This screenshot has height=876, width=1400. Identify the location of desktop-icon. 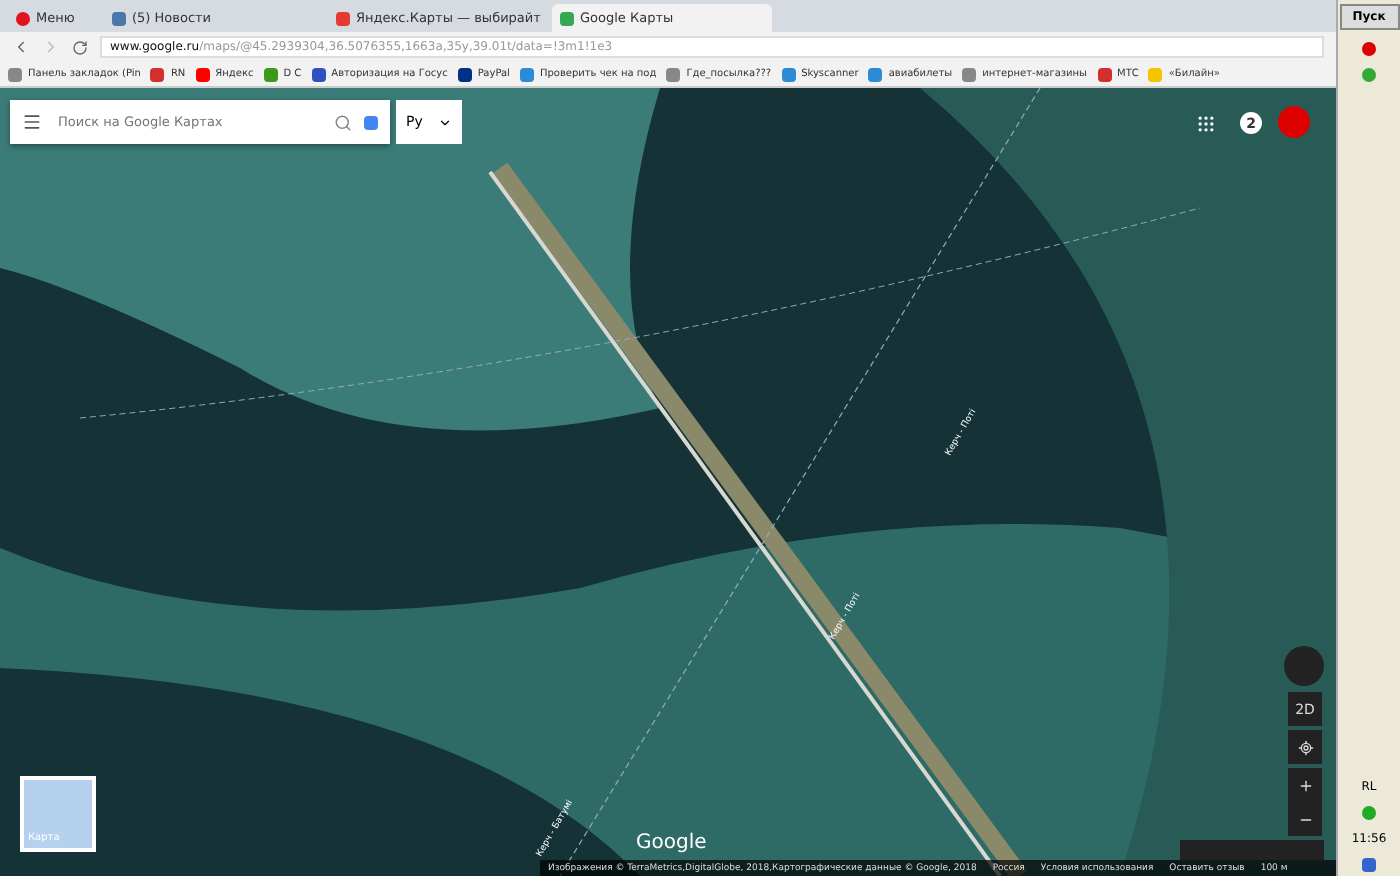
(1369, 865).